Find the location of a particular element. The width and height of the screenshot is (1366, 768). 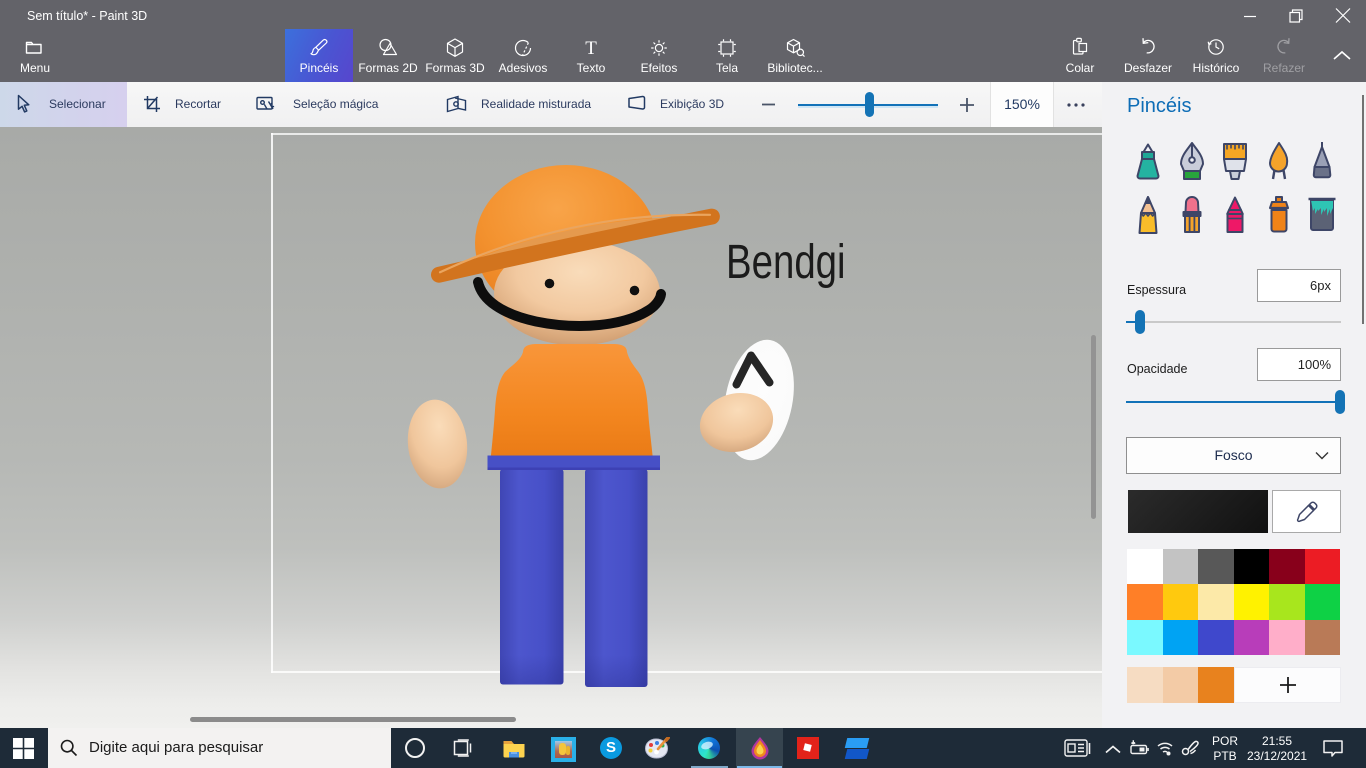

svg-text: T is located at coordinates (591, 48).